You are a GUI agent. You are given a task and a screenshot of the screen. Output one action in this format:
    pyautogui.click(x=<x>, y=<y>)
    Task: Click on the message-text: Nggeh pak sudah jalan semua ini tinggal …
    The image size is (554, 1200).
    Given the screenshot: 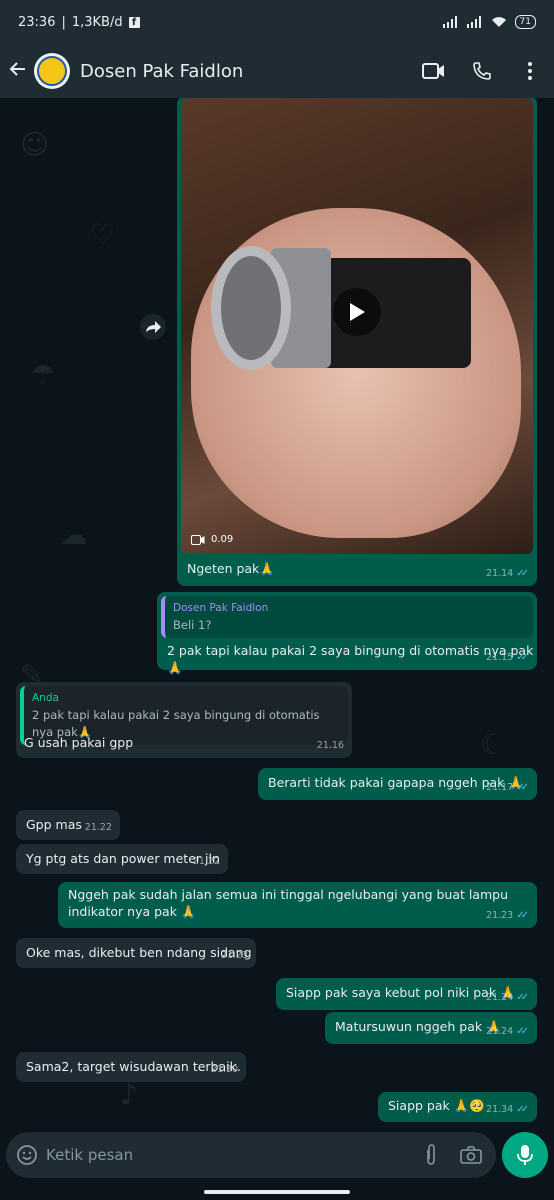 What is the action you would take?
    pyautogui.click(x=288, y=903)
    